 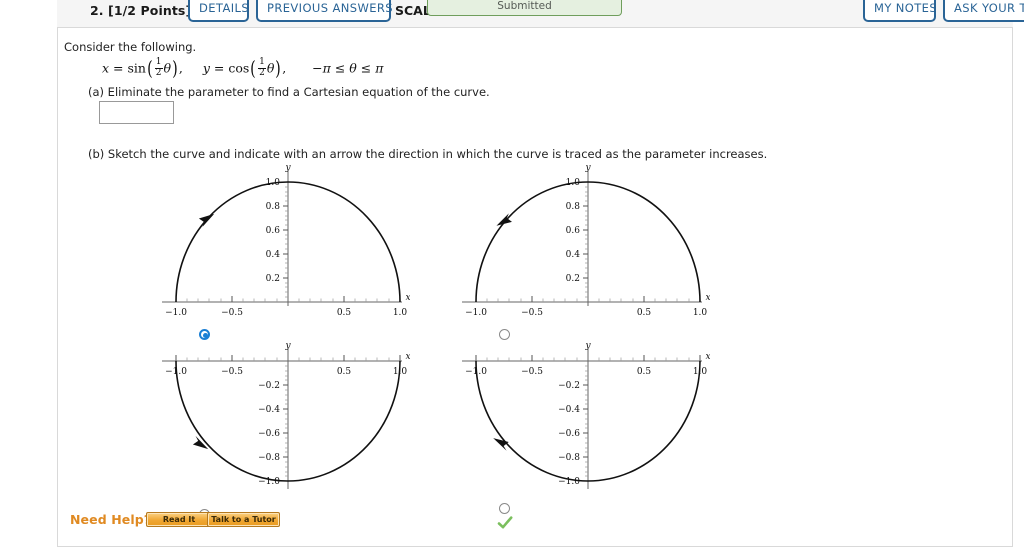 What do you see at coordinates (505, 522) in the screenshot?
I see `correct-checkmark-icon` at bounding box center [505, 522].